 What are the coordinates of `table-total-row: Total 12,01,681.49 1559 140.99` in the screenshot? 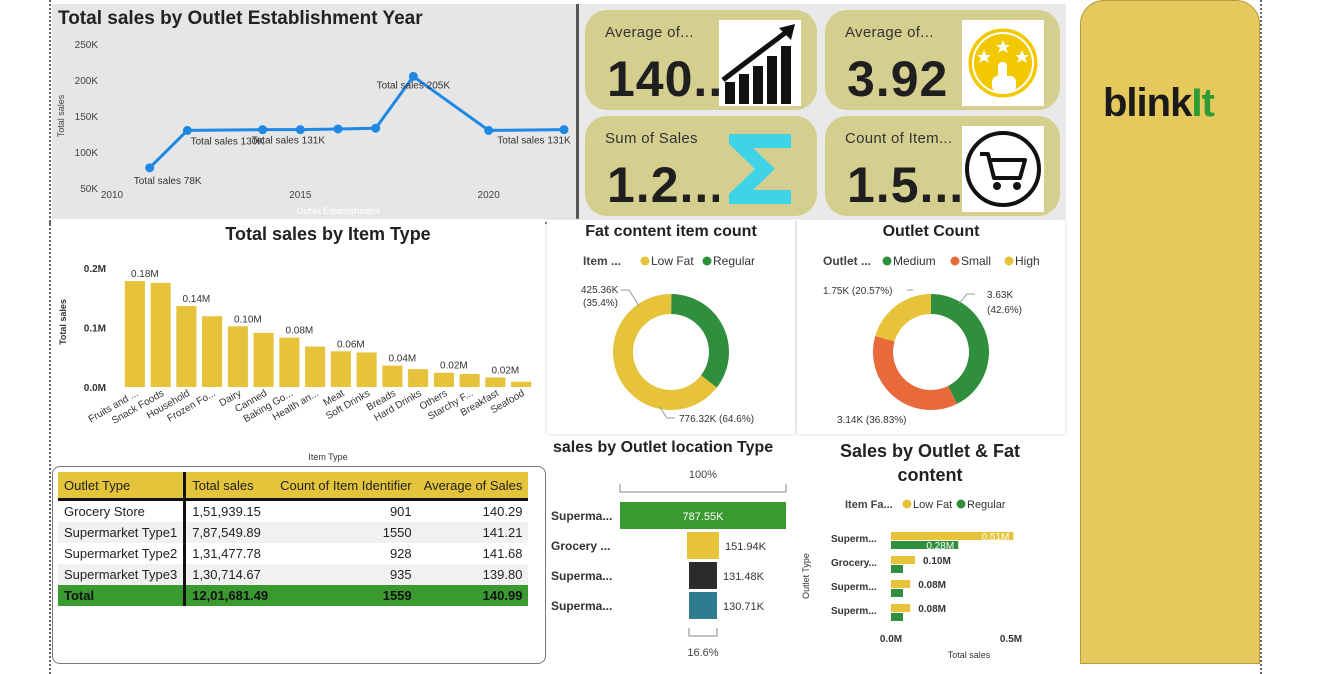 It's located at (293, 595).